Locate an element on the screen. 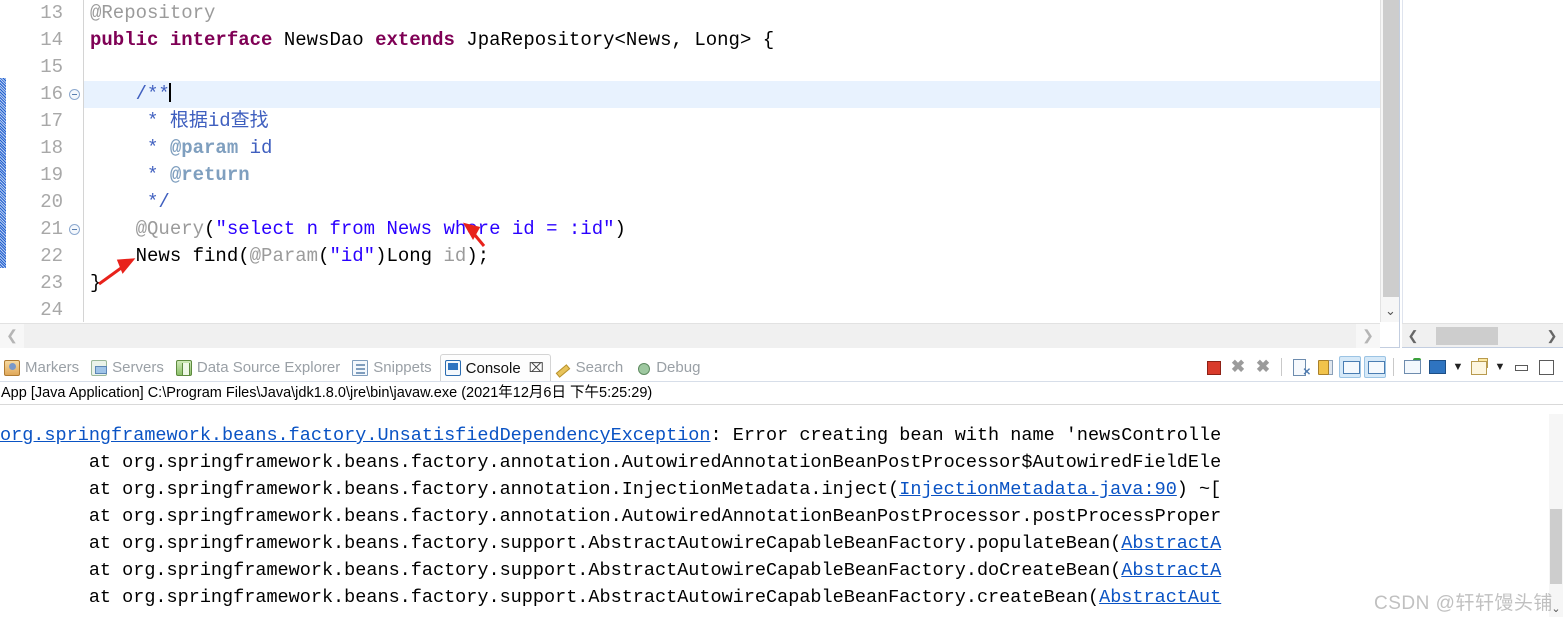  code-token-ann: @Param is located at coordinates (284, 256).